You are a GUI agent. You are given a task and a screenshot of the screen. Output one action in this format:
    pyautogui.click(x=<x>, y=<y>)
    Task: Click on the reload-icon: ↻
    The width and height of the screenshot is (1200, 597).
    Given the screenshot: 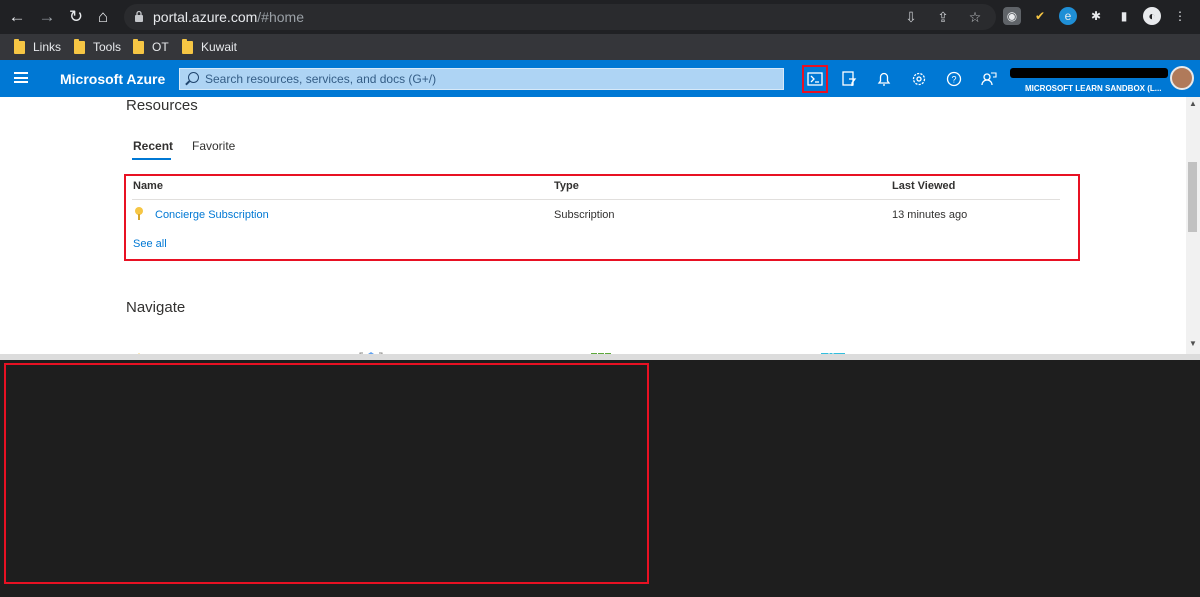 What is the action you would take?
    pyautogui.click(x=76, y=17)
    